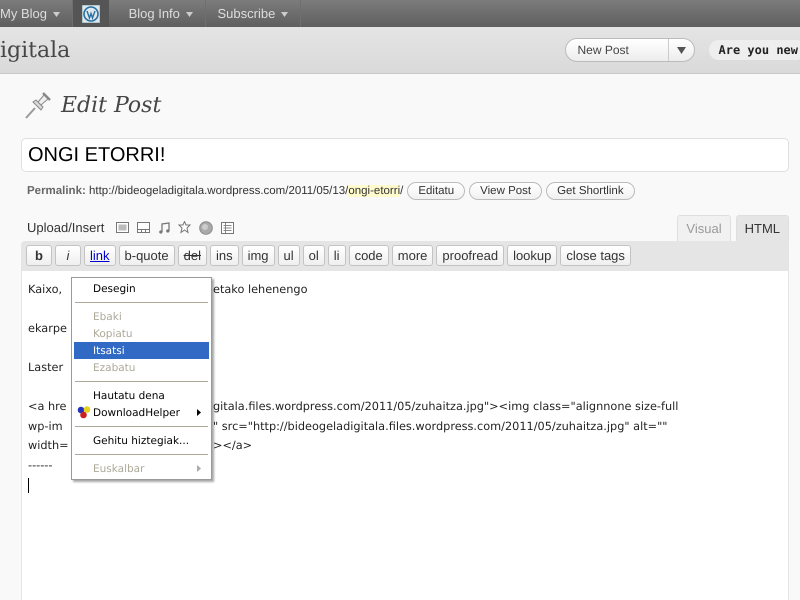 The height and width of the screenshot is (600, 800). Describe the element at coordinates (39, 255) in the screenshot. I see `quicktag-button: b` at that location.